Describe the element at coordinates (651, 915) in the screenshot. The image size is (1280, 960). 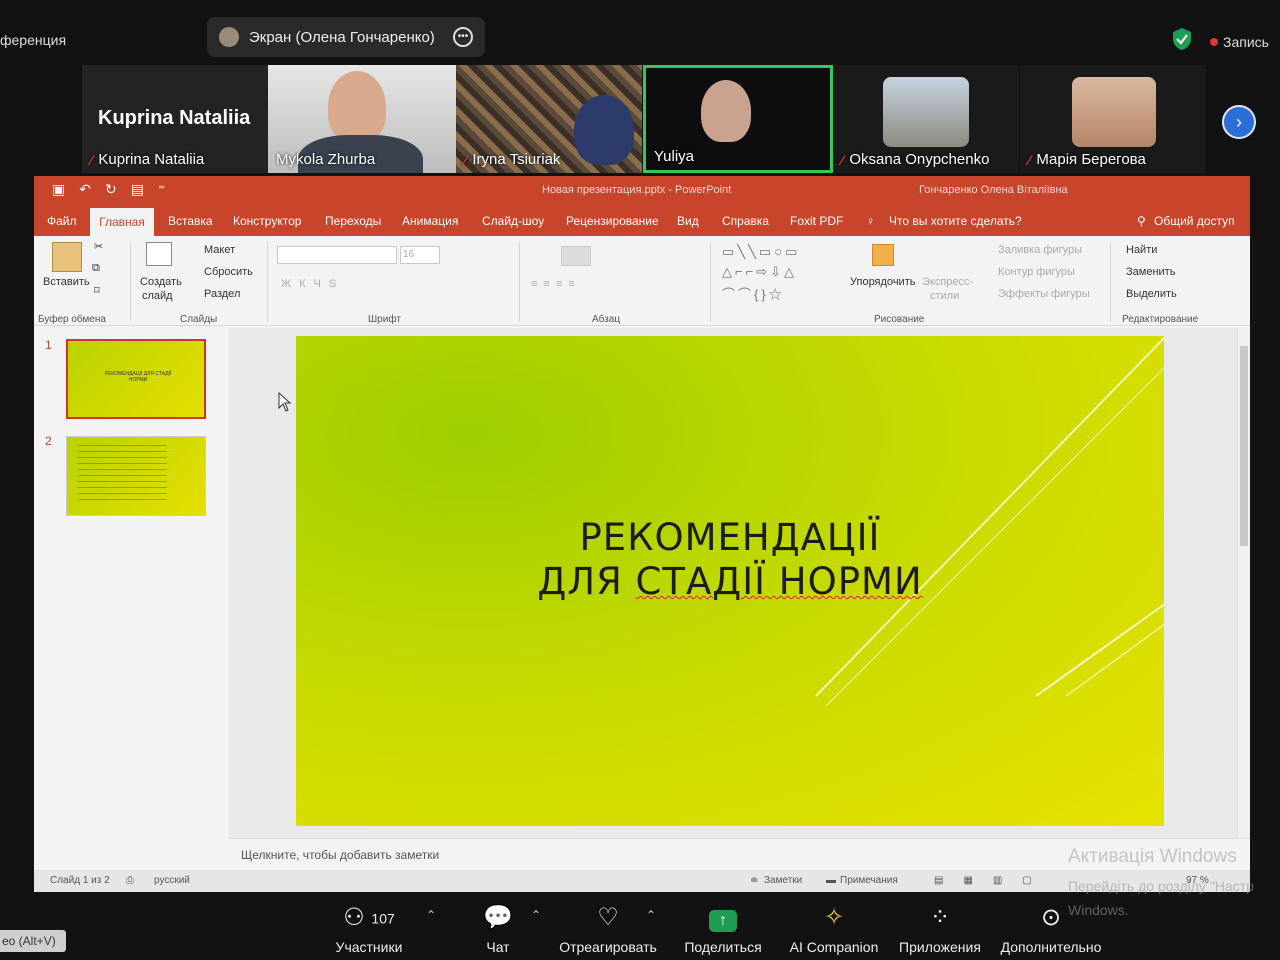
I see `react-caret-icon: ⌃` at that location.